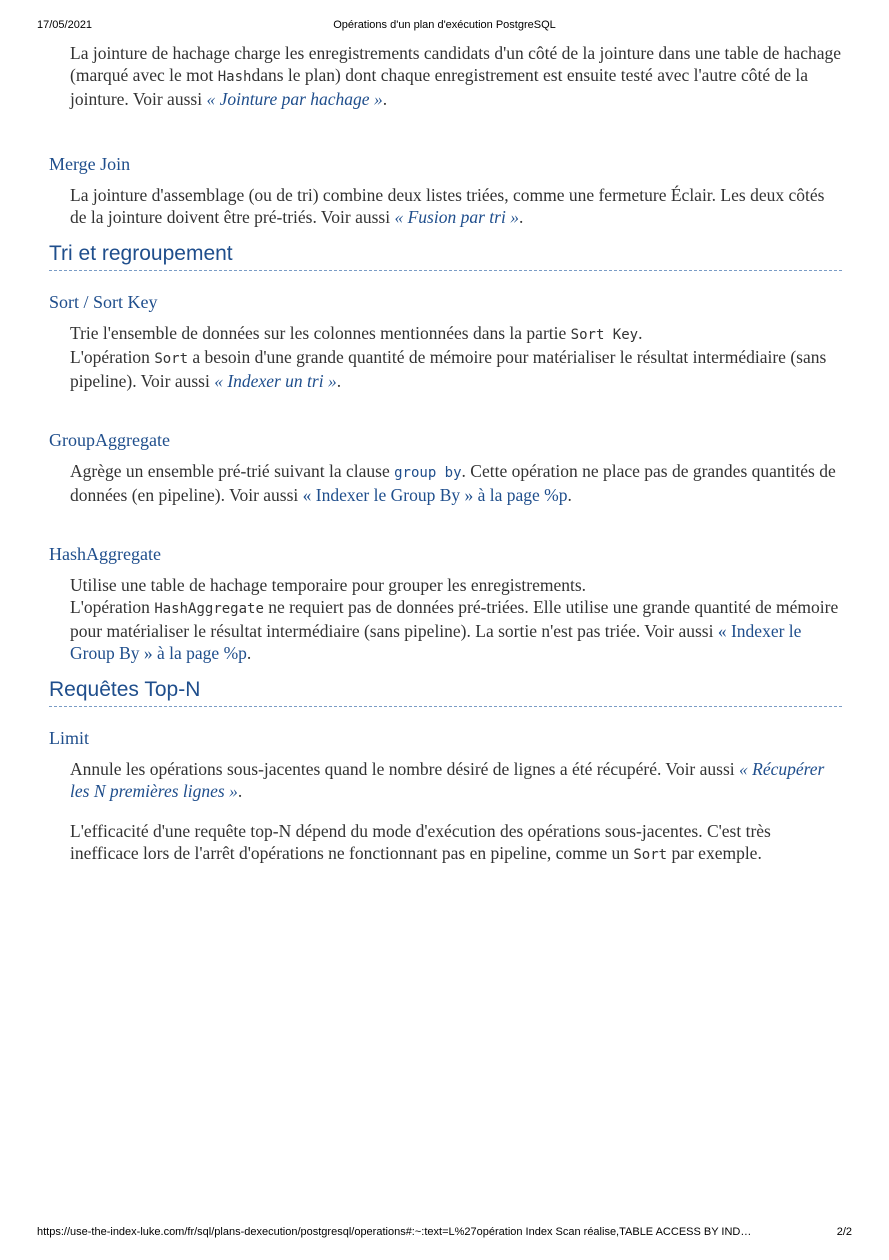 Image resolution: width=889 pixels, height=1260 pixels. I want to click on link-fusion-par-tri: « Fusion par tri », so click(456, 217).